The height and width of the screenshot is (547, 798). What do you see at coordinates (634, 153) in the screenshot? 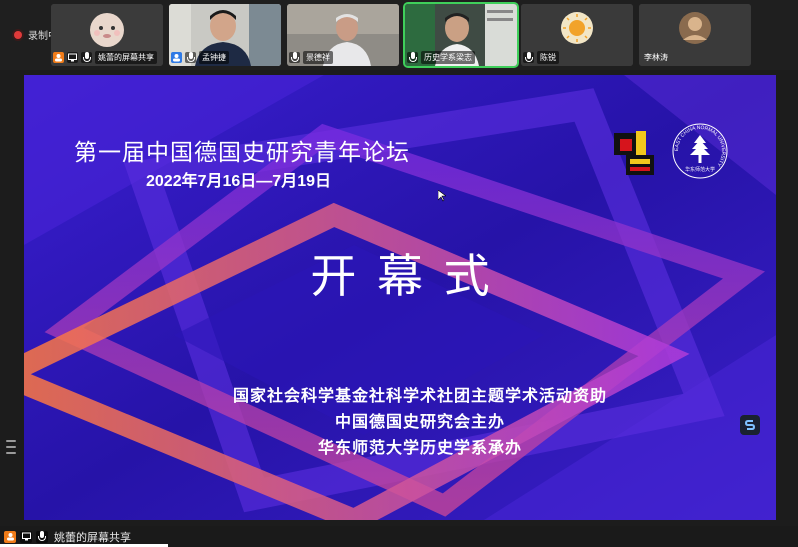
I see `society-logo` at bounding box center [634, 153].